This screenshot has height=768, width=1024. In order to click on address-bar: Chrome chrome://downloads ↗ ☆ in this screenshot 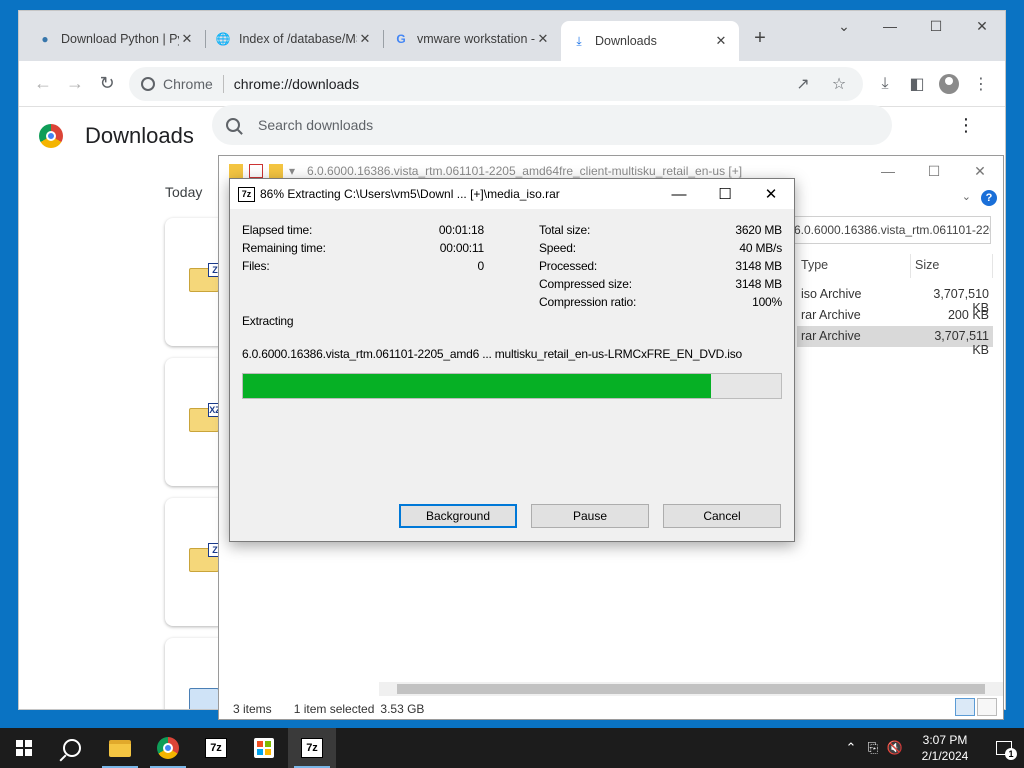, I will do `click(496, 83)`.